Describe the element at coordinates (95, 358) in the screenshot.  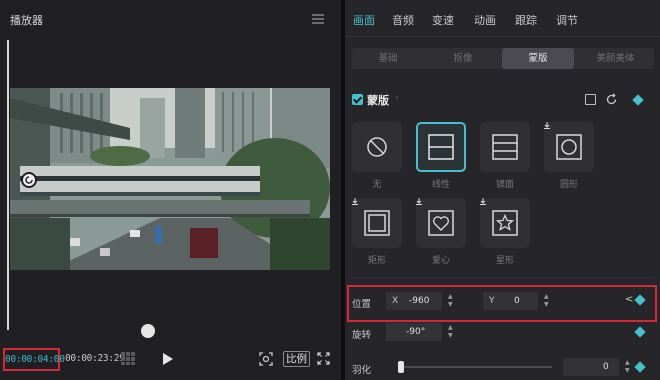
I see `total-timecode: 00:00:23:29` at that location.